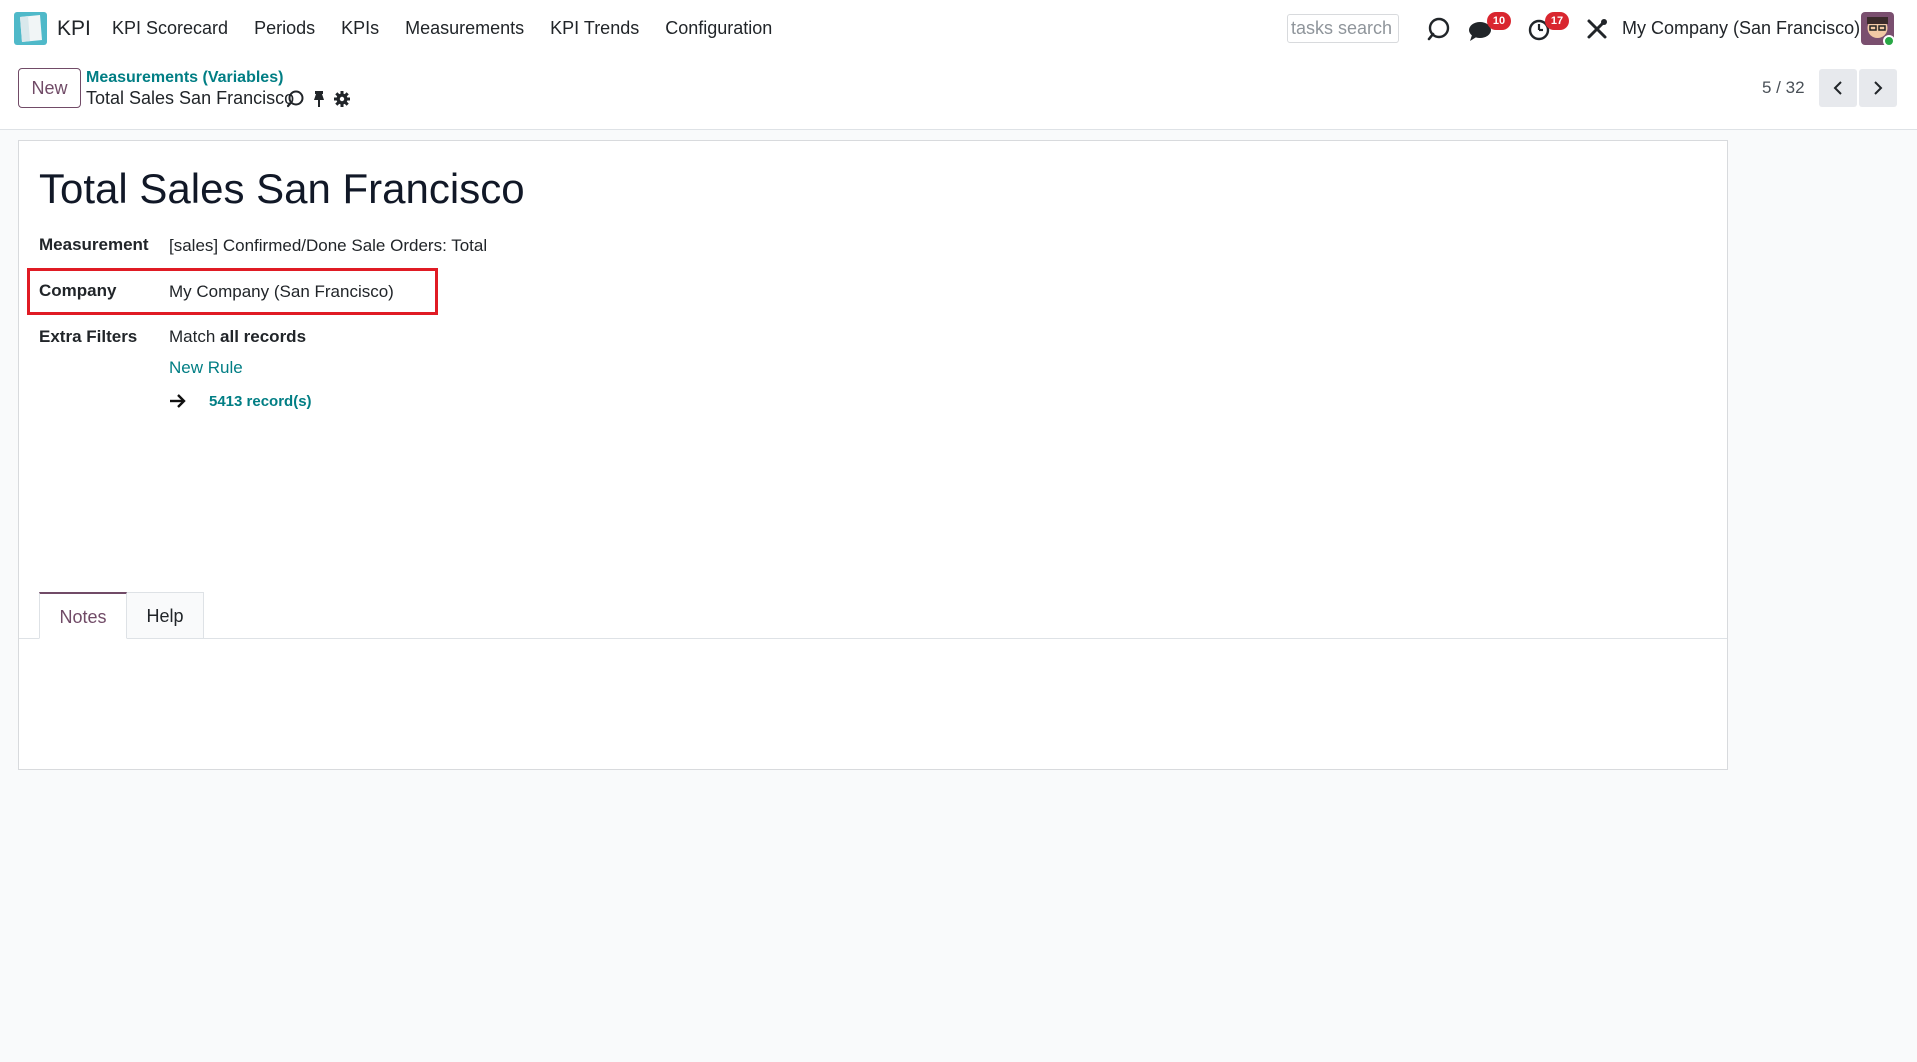 This screenshot has height=1062, width=1917. What do you see at coordinates (170, 28) in the screenshot?
I see `menu-kpi-scorecard: KPI Scorecard` at bounding box center [170, 28].